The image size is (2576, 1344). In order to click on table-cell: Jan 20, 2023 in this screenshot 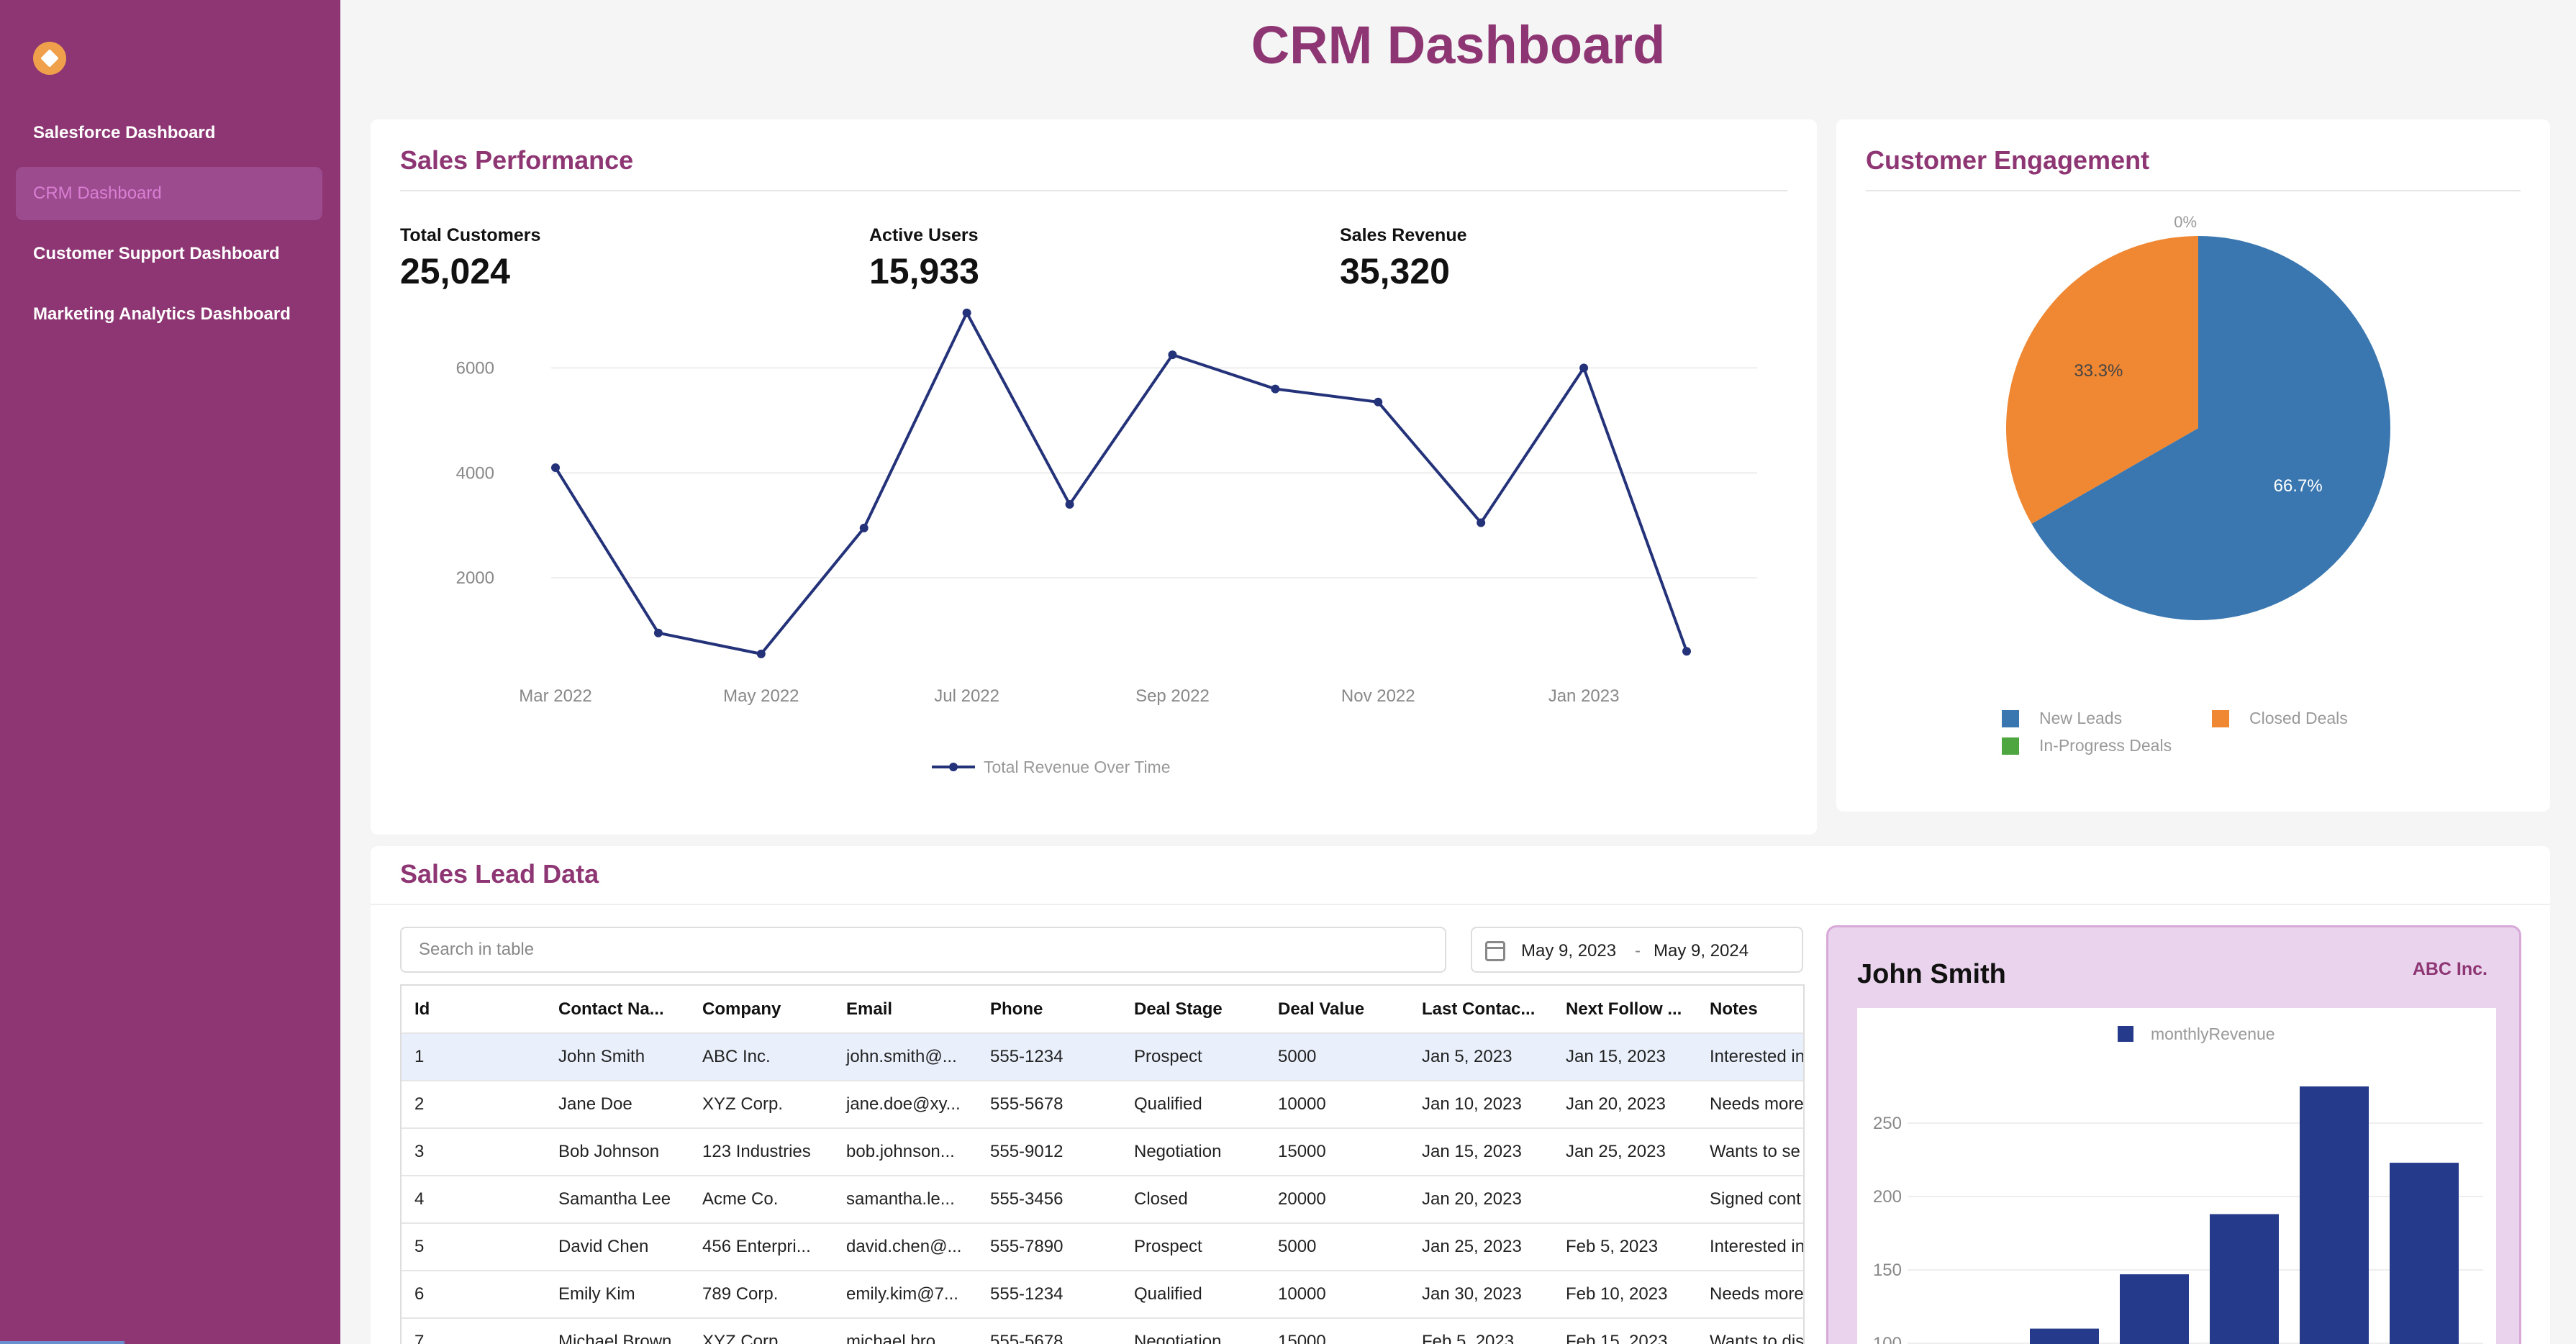, I will do `click(1625, 1105)`.